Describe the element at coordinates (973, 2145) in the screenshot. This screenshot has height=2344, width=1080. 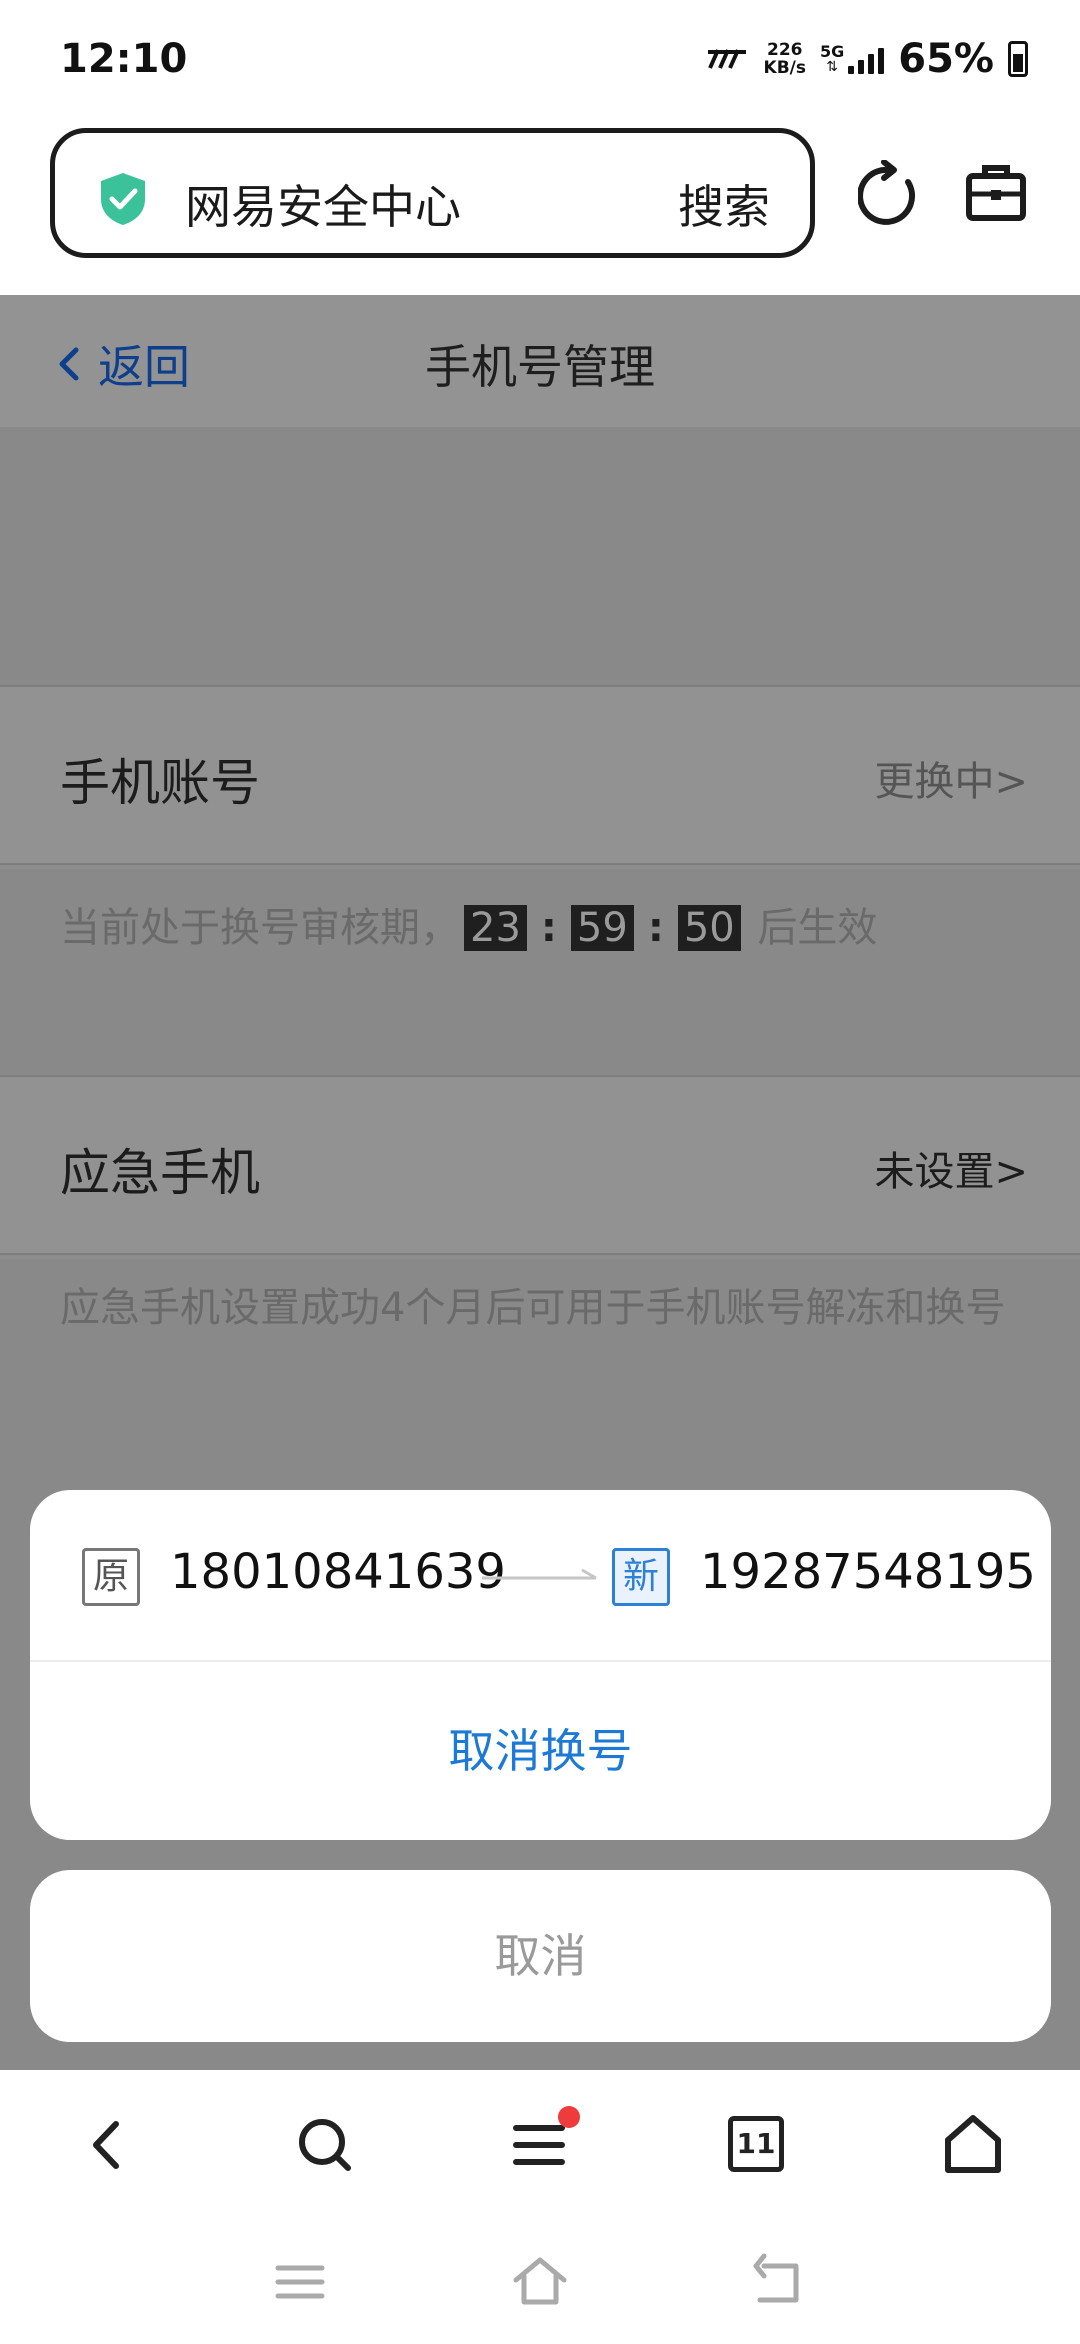
I see `home-icon` at that location.